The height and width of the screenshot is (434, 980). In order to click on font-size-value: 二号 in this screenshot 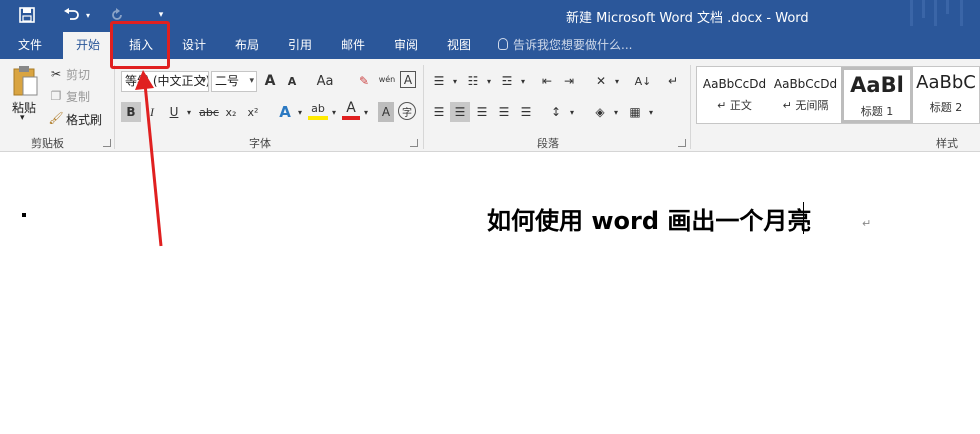, I will do `click(227, 81)`.